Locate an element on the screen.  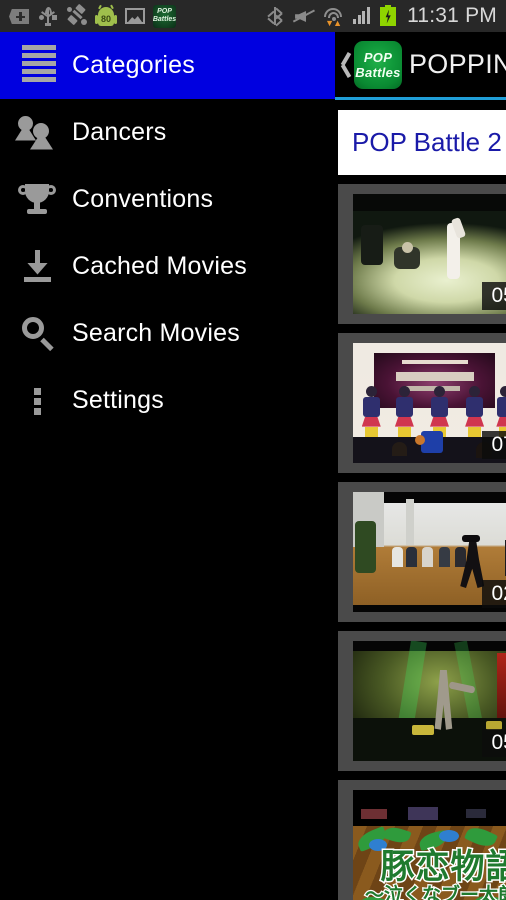
video-thumbnail: 07:42 is located at coordinates (429, 403).